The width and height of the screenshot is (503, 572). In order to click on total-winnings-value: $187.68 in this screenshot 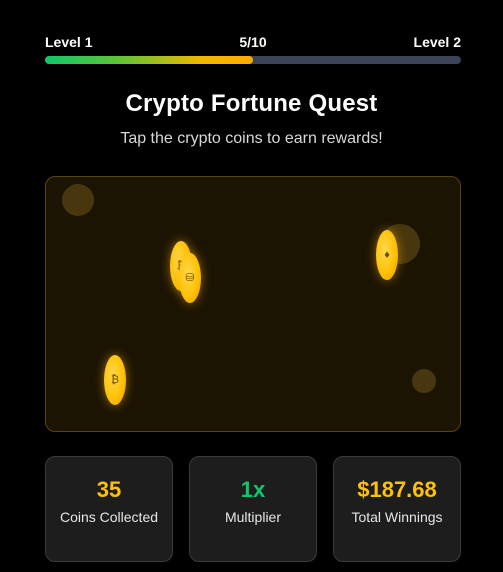, I will do `click(397, 489)`.